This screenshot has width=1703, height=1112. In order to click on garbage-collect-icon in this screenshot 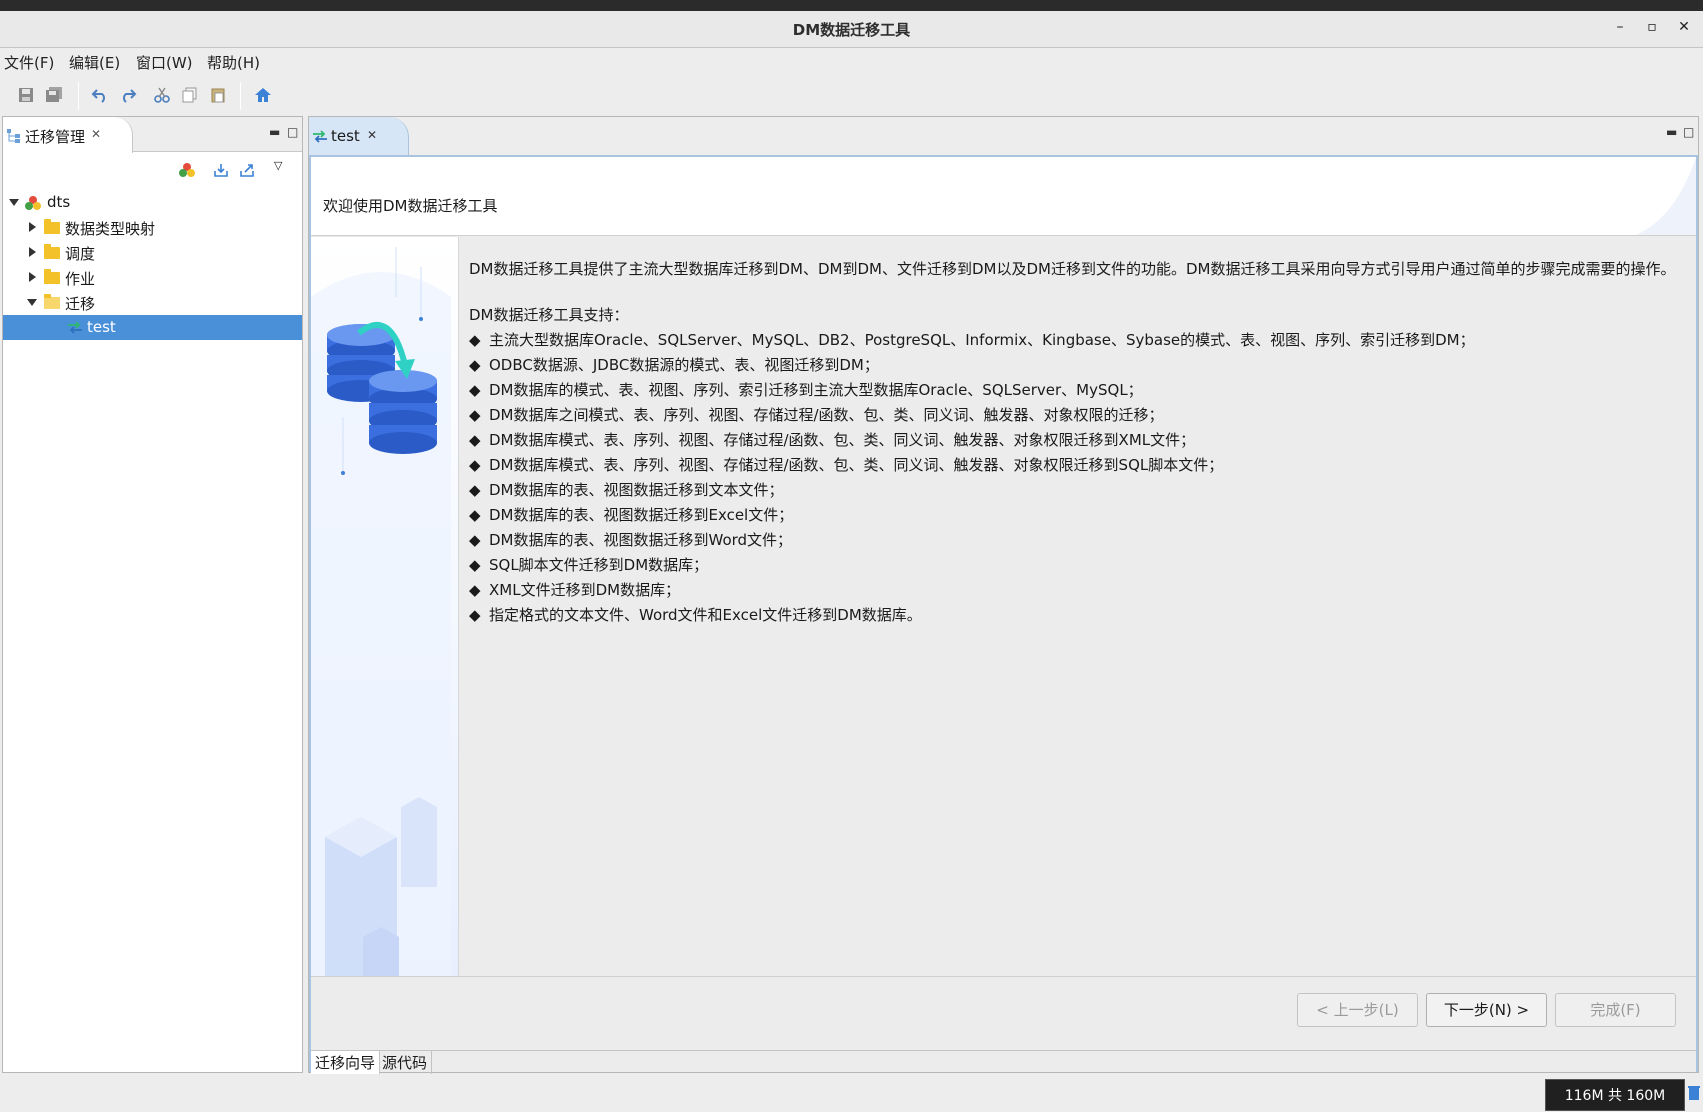, I will do `click(1694, 1095)`.